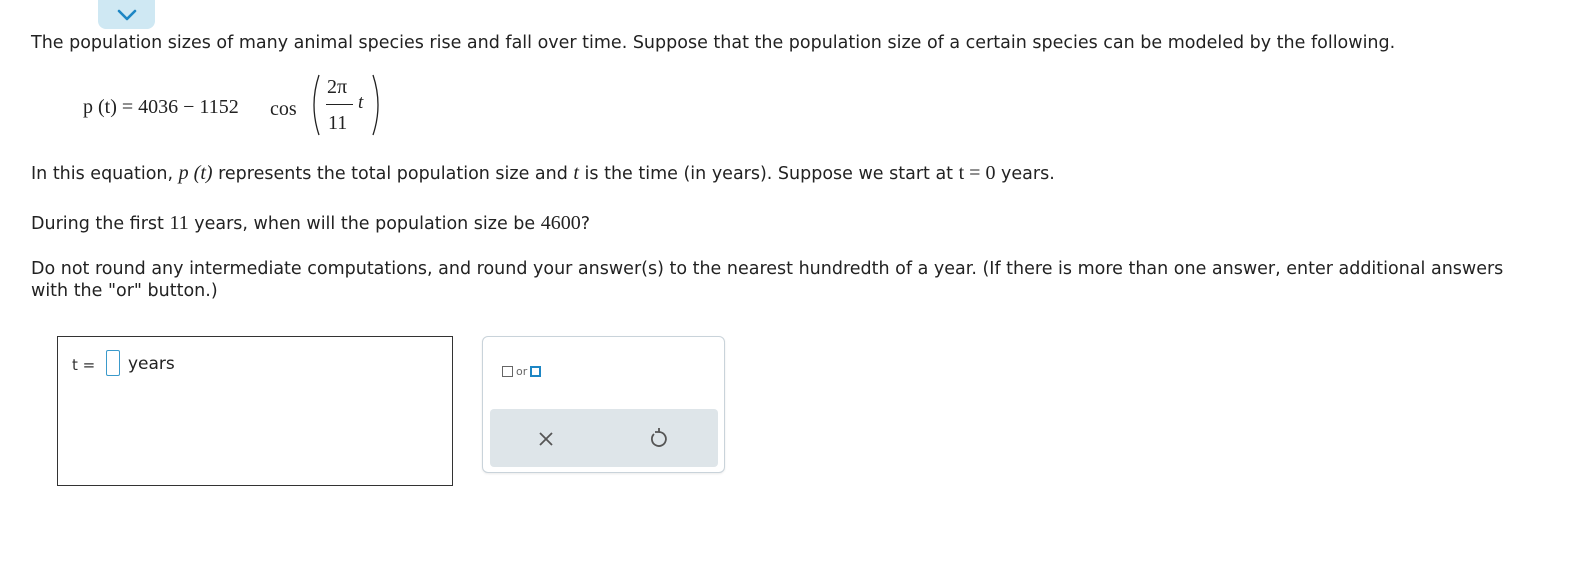 The image size is (1594, 587). What do you see at coordinates (105, 174) in the screenshot?
I see `question-text: In this equation,` at bounding box center [105, 174].